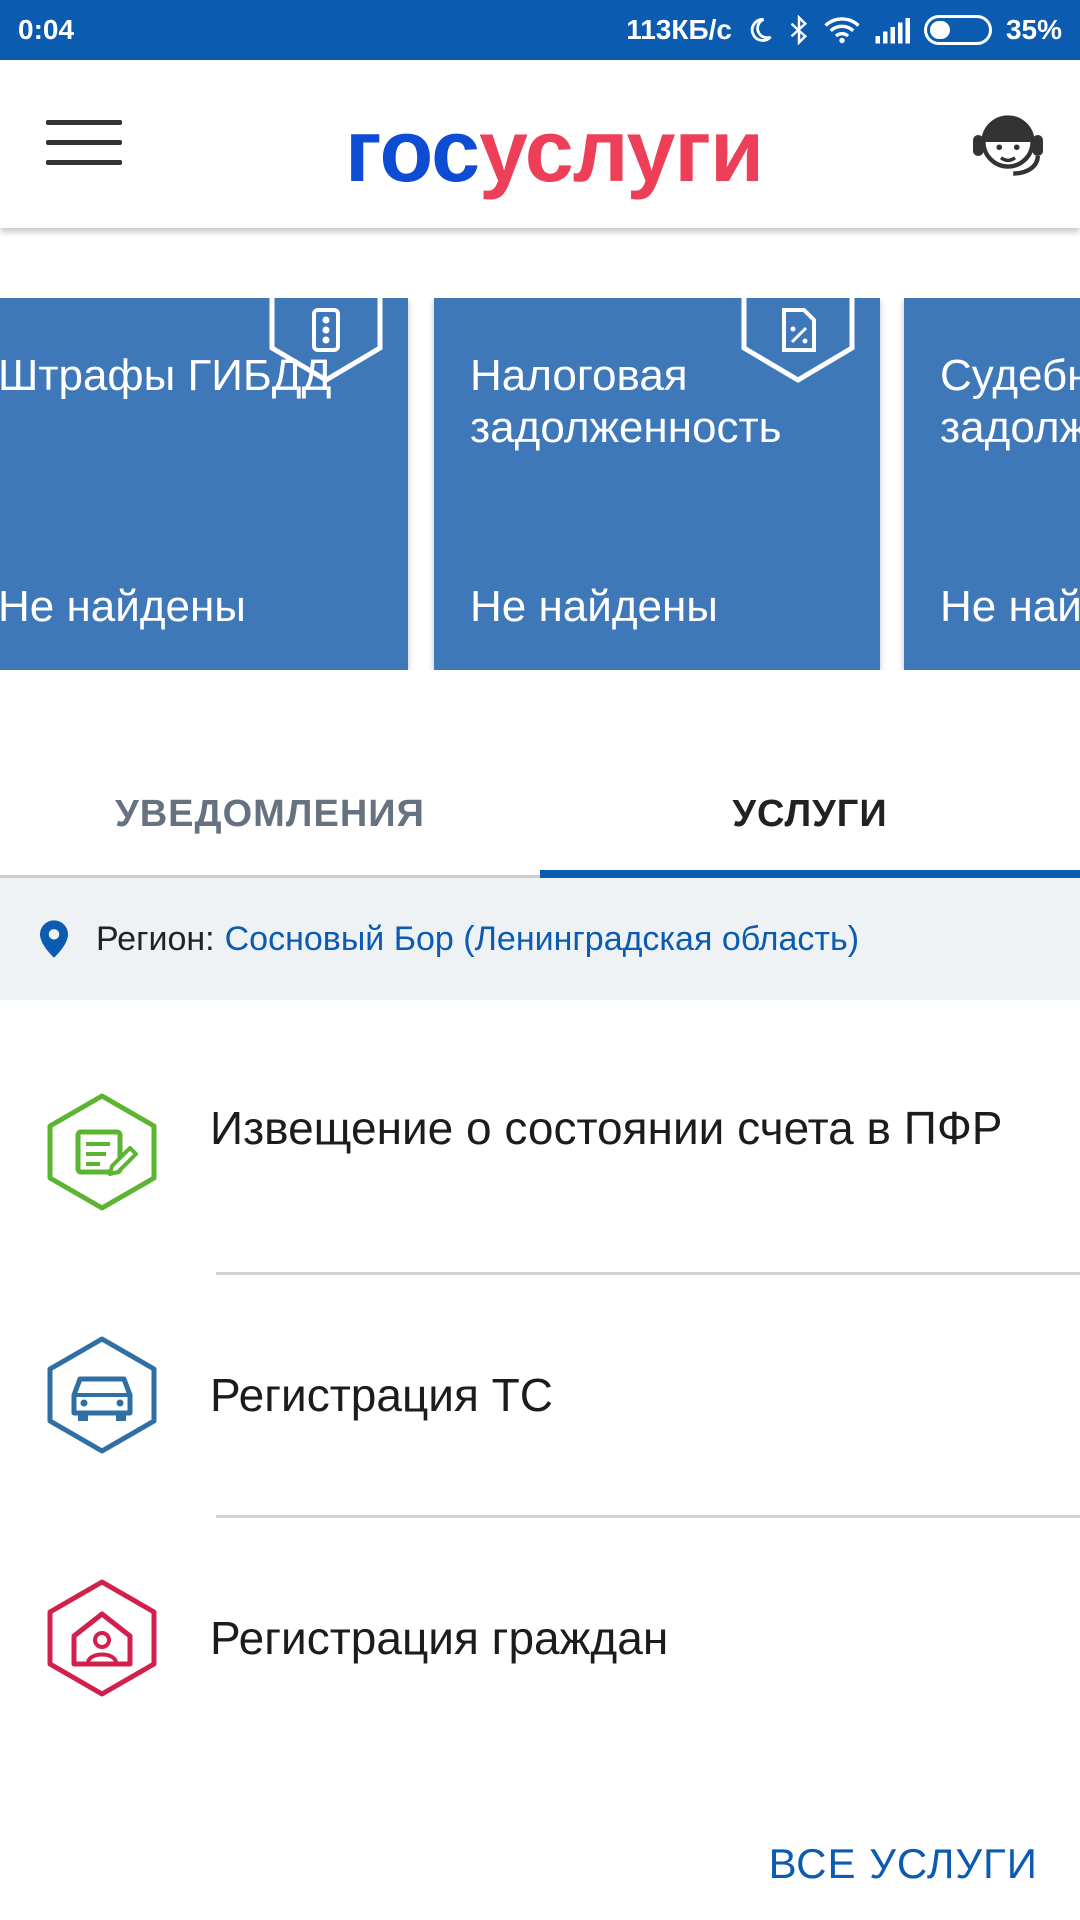 This screenshot has width=1080, height=1920. I want to click on status-bar: 0:04 113КБ/с 35%, so click(540, 30).